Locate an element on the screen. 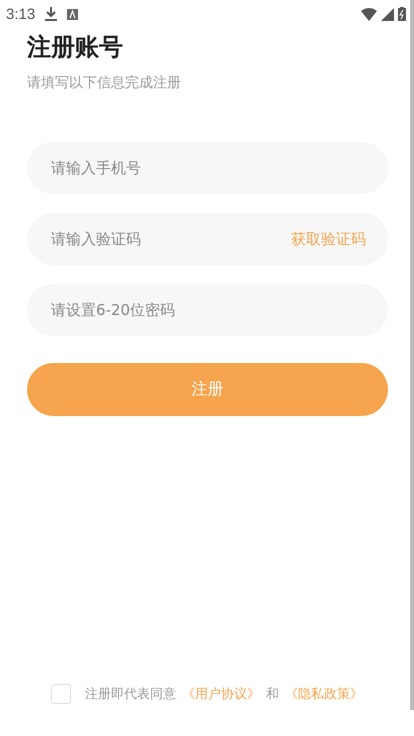  wifi-icon is located at coordinates (369, 14).